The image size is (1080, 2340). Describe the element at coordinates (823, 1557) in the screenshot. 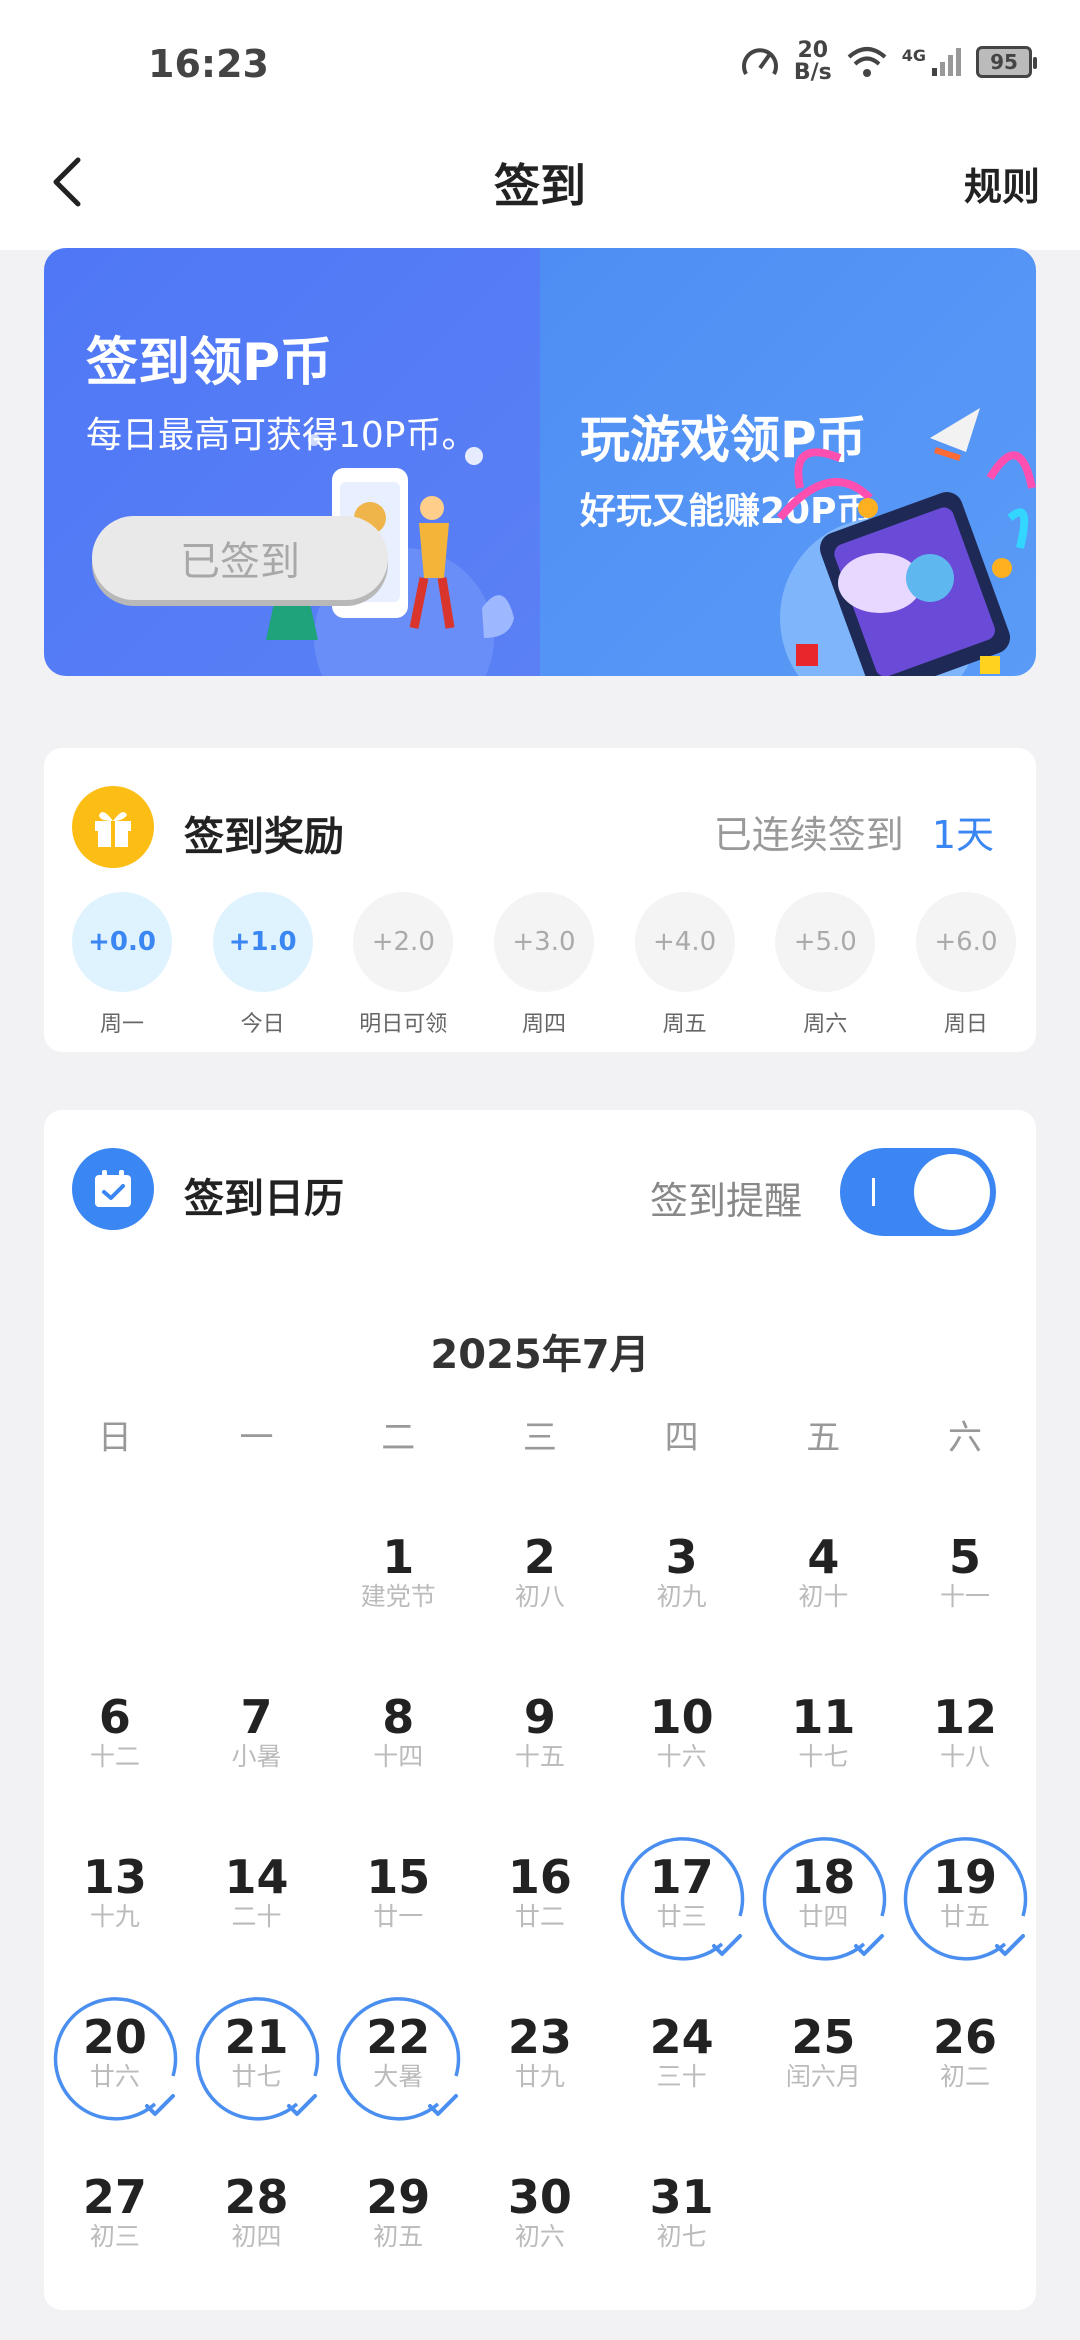

I see `day-number: 4` at that location.